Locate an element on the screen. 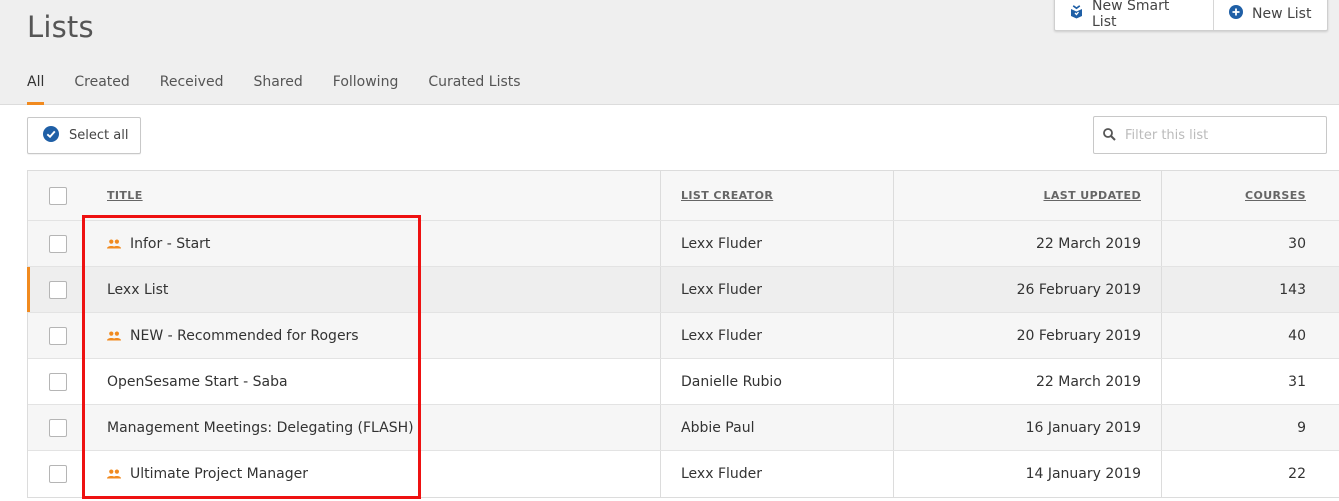 The image size is (1339, 501). header-actions: New Smart List New List is located at coordinates (1191, 15).